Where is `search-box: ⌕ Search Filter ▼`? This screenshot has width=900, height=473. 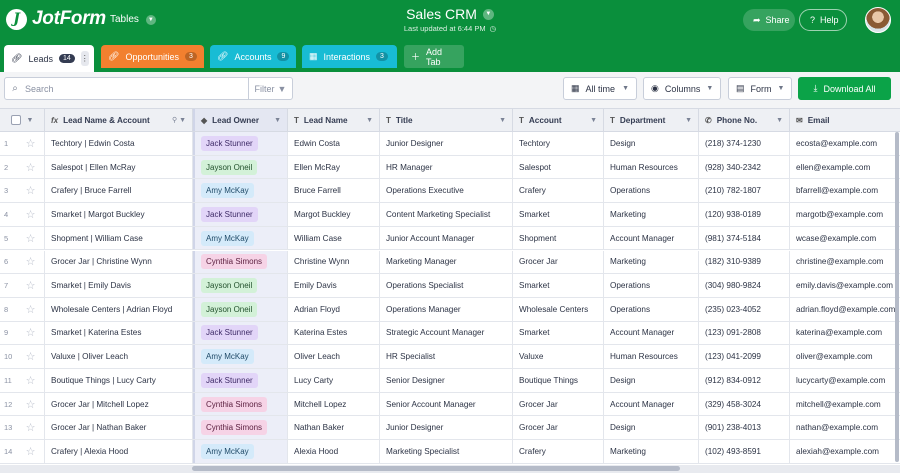
search-box: ⌕ Search Filter ▼ is located at coordinates (148, 88).